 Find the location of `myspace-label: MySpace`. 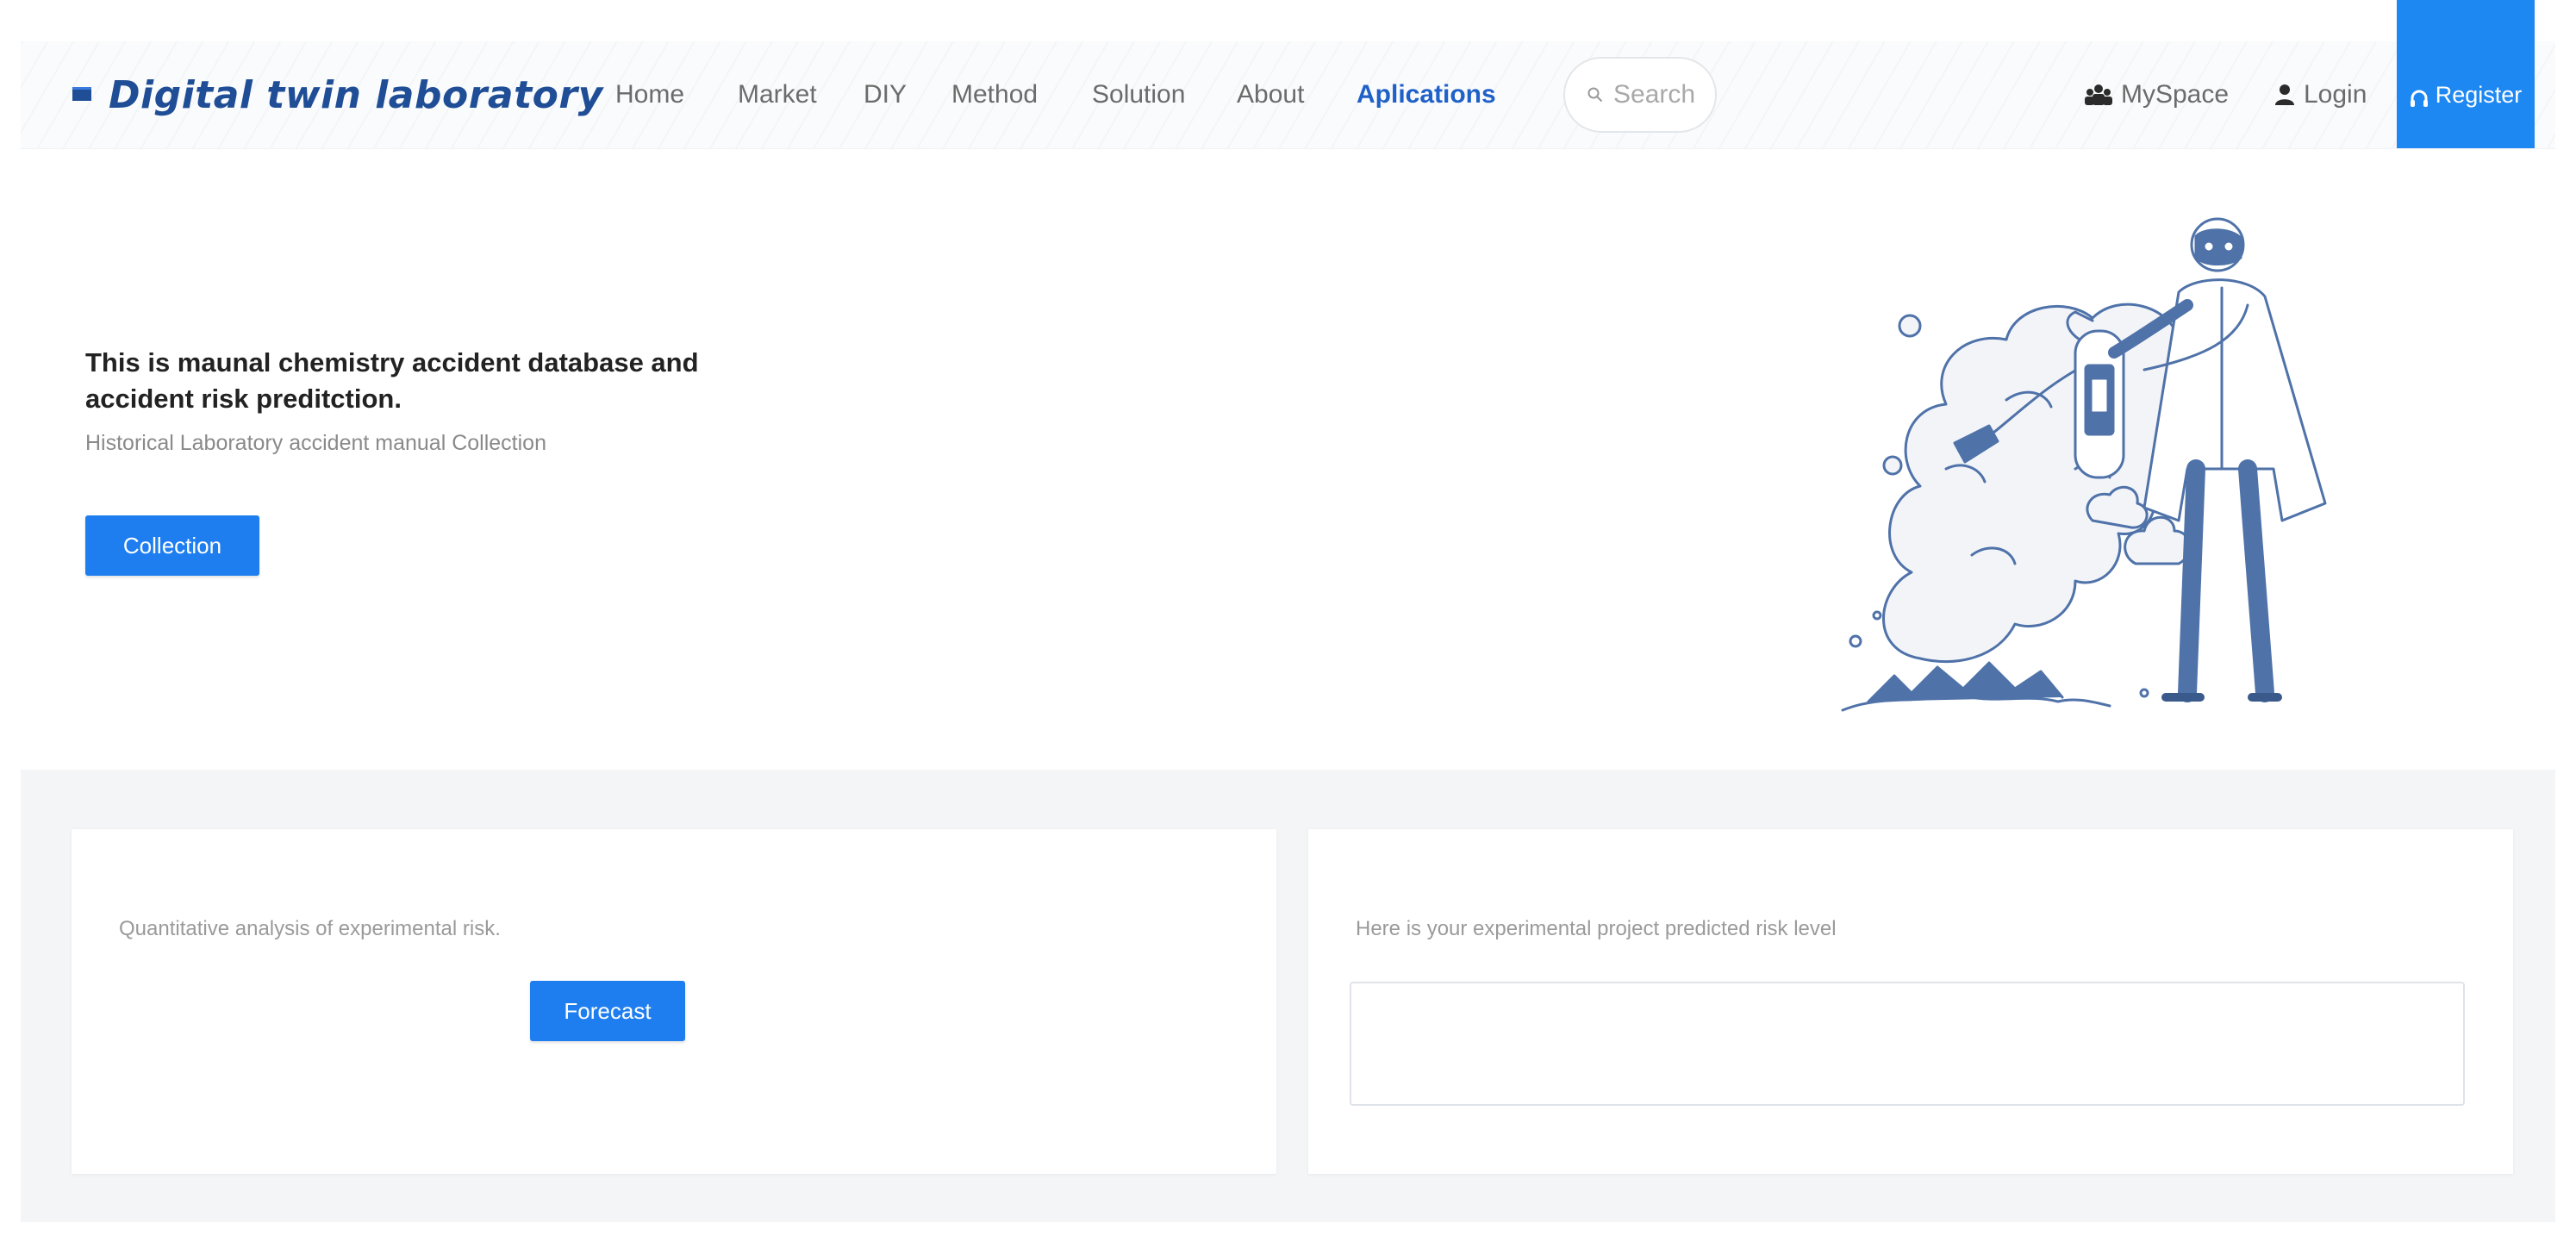

myspace-label: MySpace is located at coordinates (2175, 94).